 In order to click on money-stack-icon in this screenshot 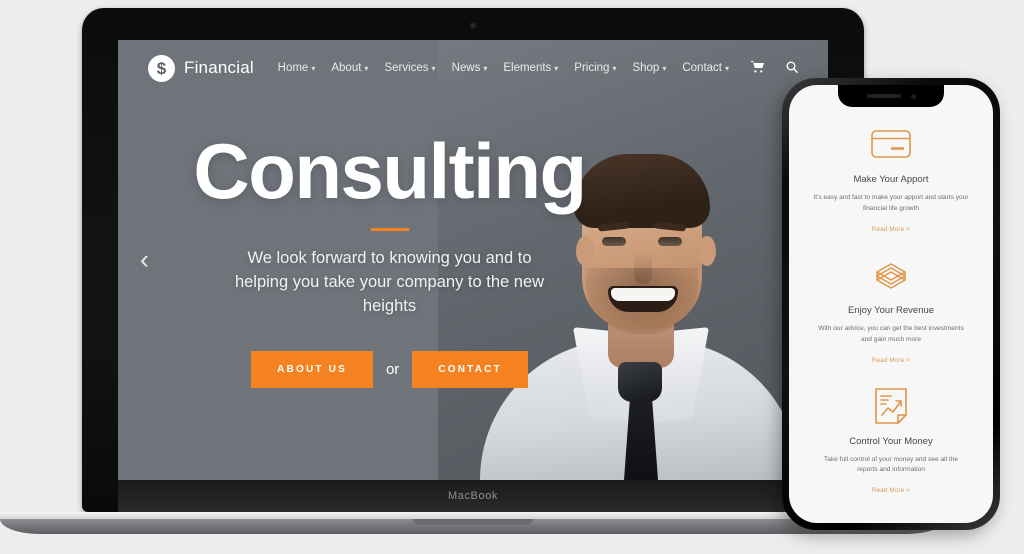, I will do `click(891, 275)`.